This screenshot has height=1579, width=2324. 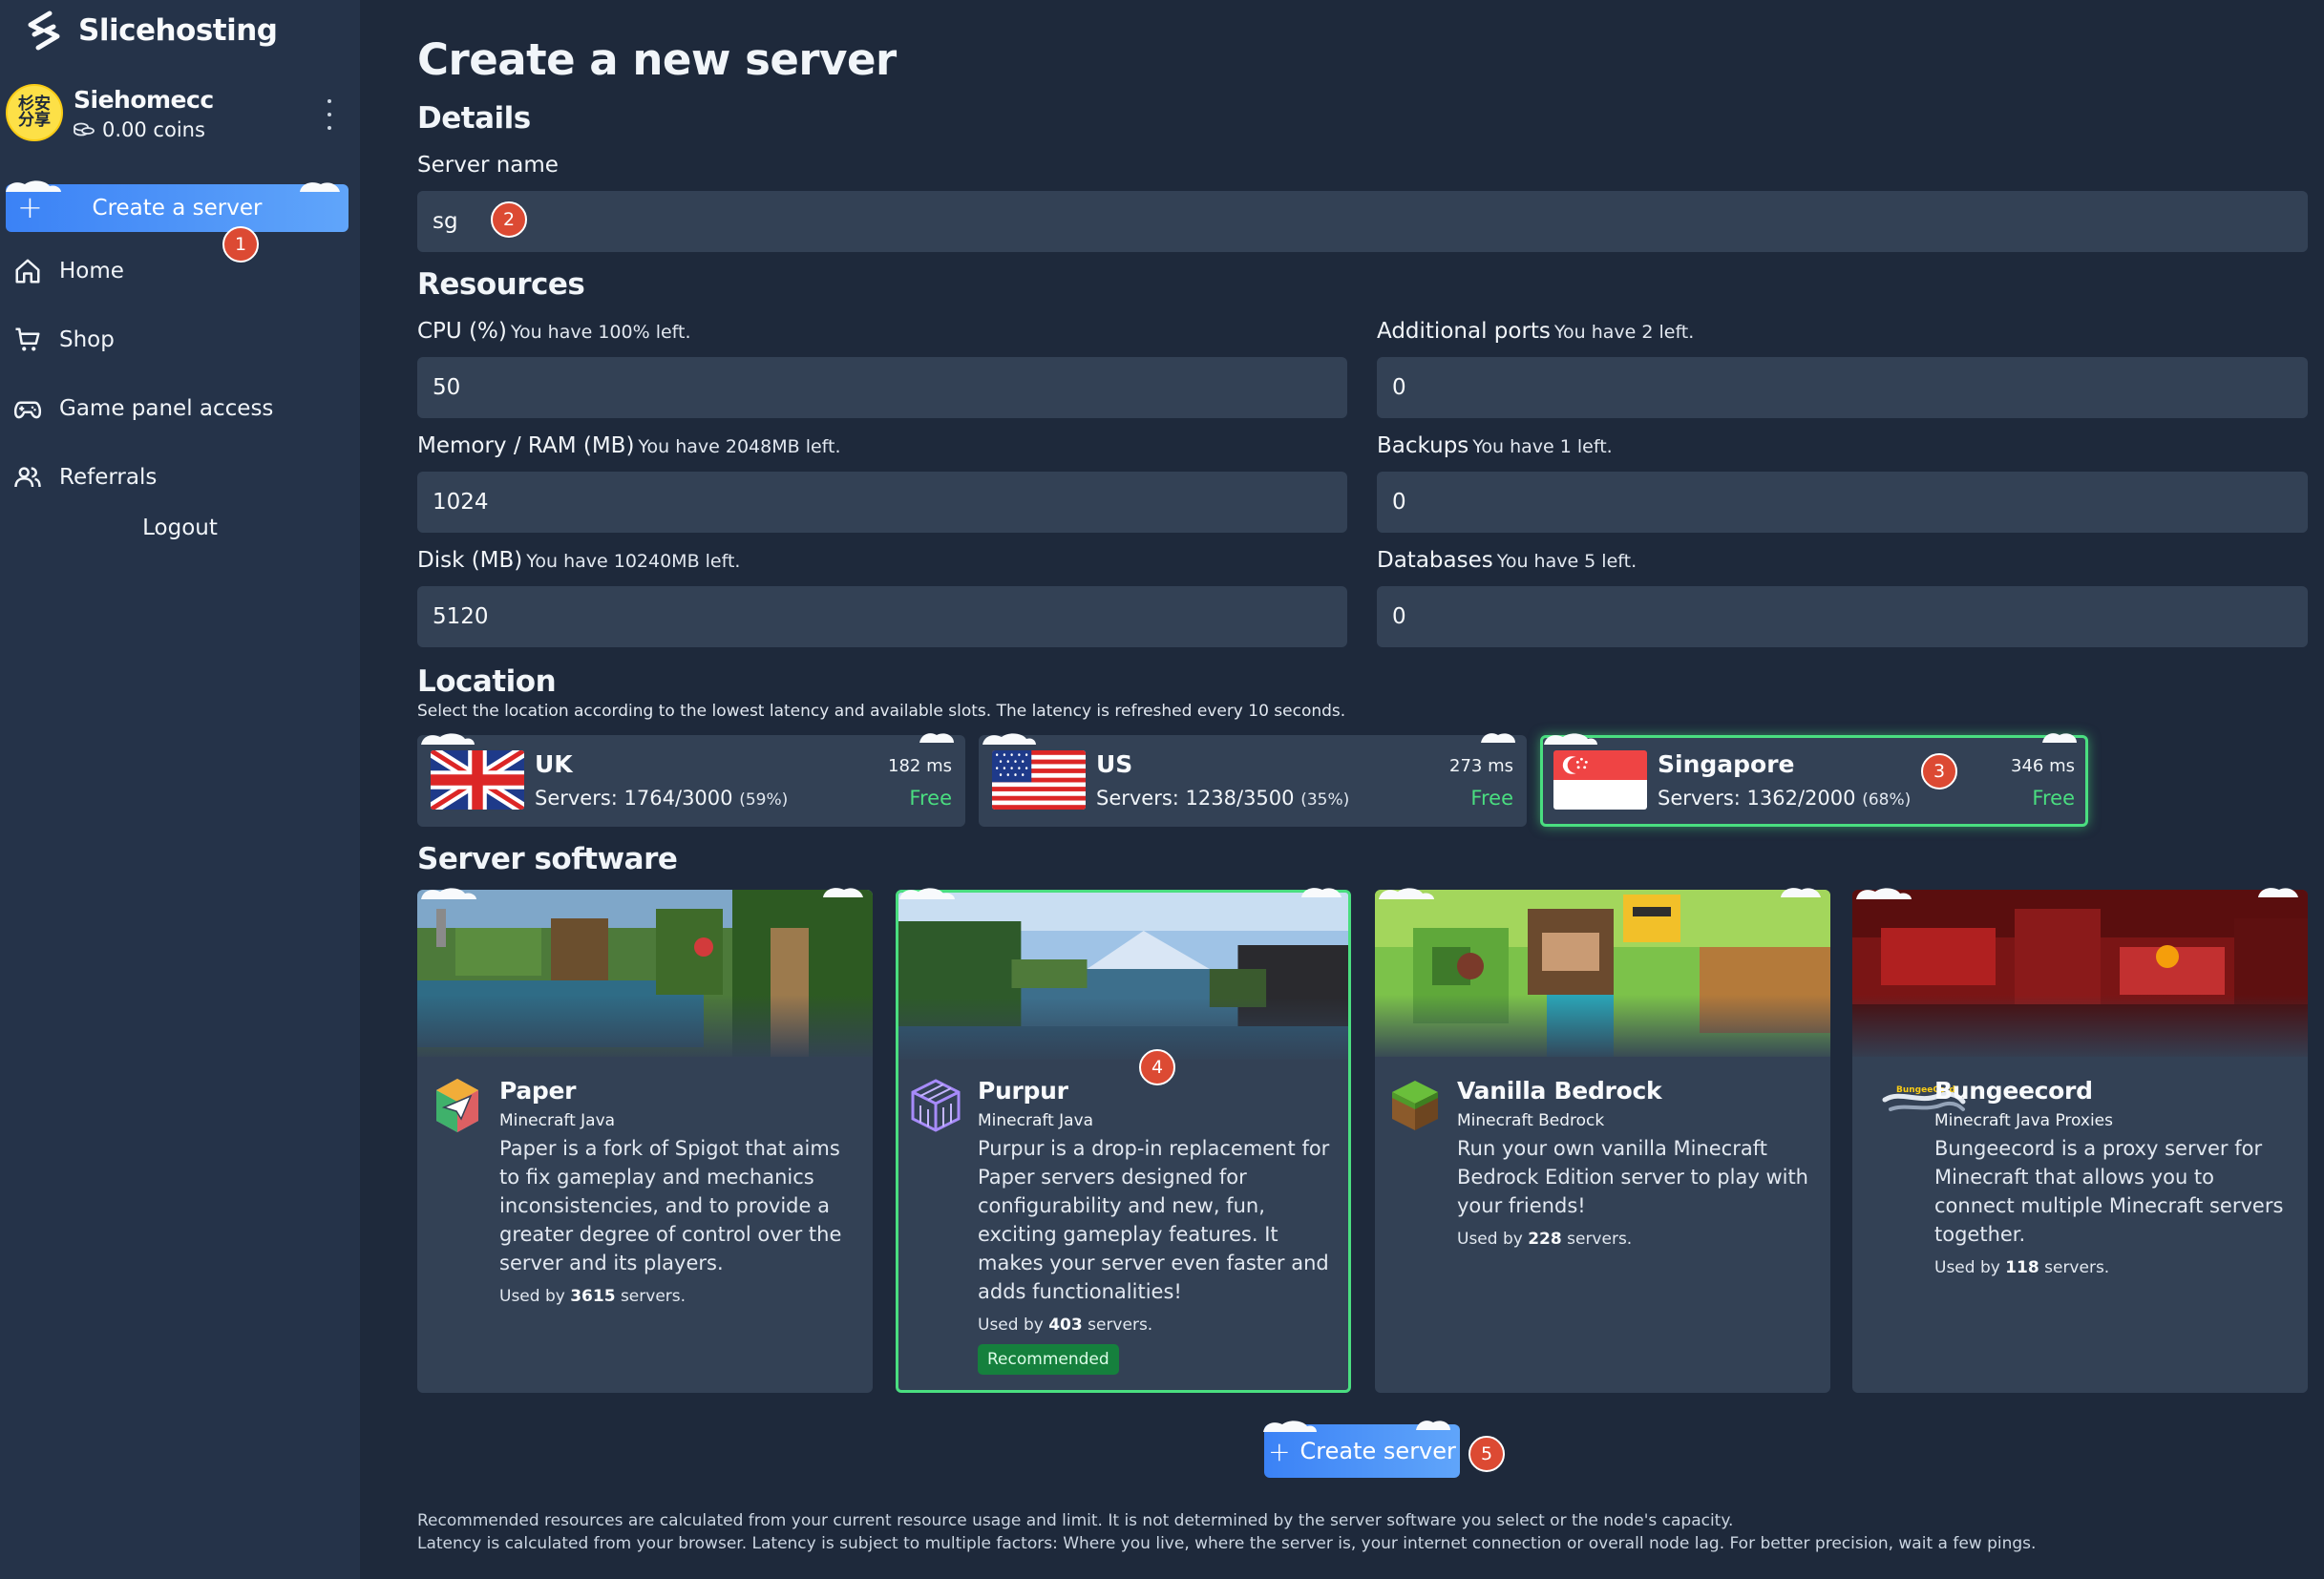 I want to click on coins-value: 0.00 coins, so click(x=153, y=130).